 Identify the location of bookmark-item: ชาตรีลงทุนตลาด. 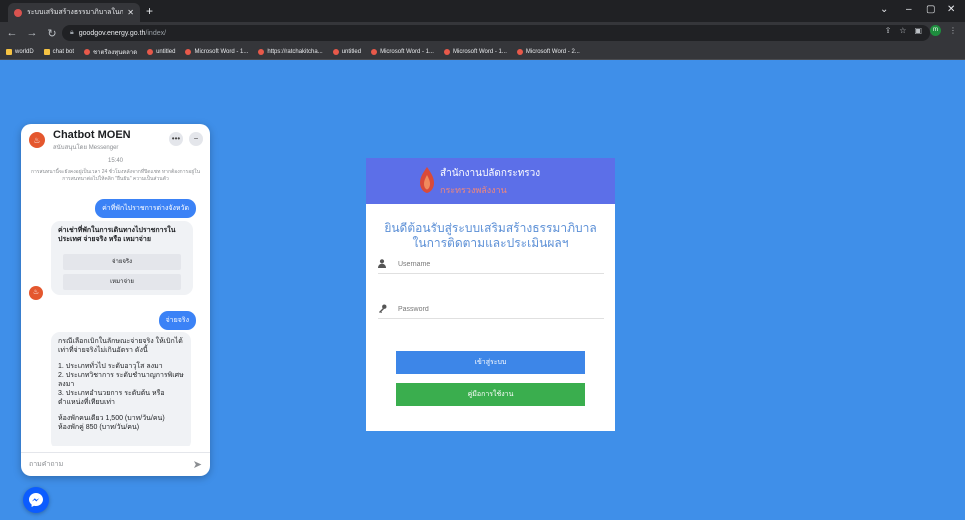
(110, 52).